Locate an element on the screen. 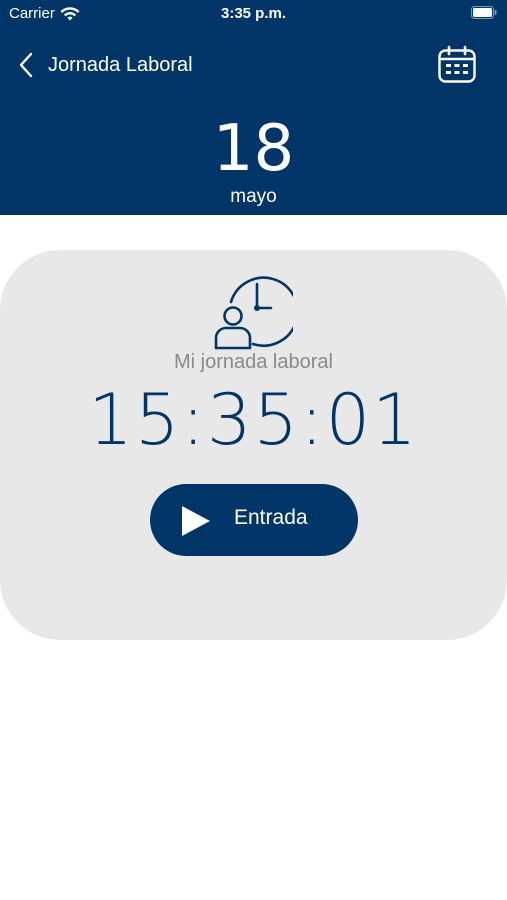  clock-display: 15:35:01 is located at coordinates (253, 420).